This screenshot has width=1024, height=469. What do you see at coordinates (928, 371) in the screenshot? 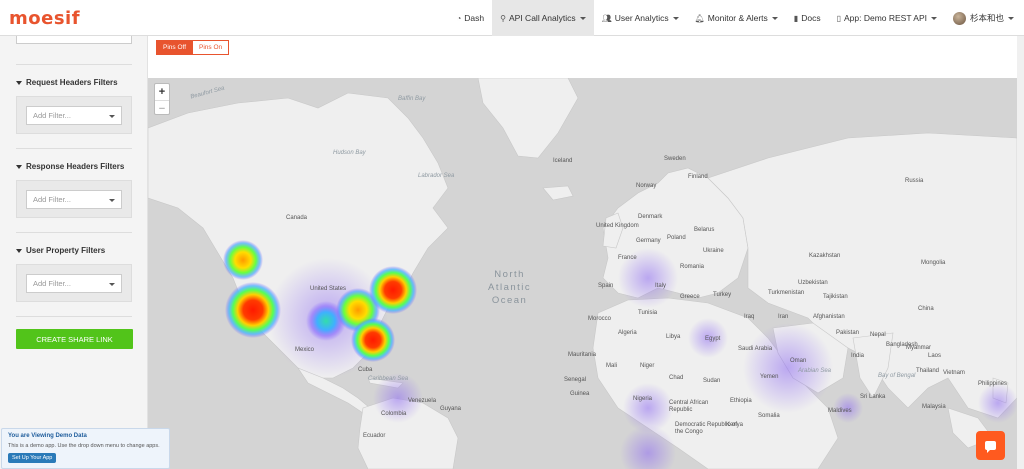
I see `map-label-thailand: Thailand` at bounding box center [928, 371].